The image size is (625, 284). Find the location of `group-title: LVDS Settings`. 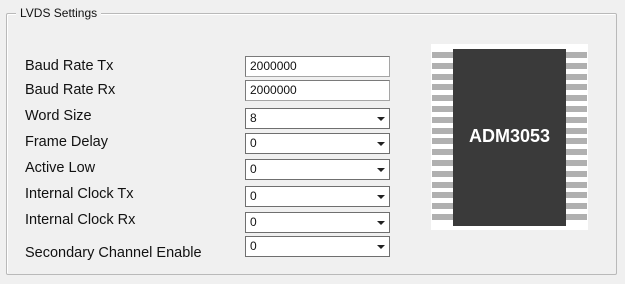

group-title: LVDS Settings is located at coordinates (59, 13).